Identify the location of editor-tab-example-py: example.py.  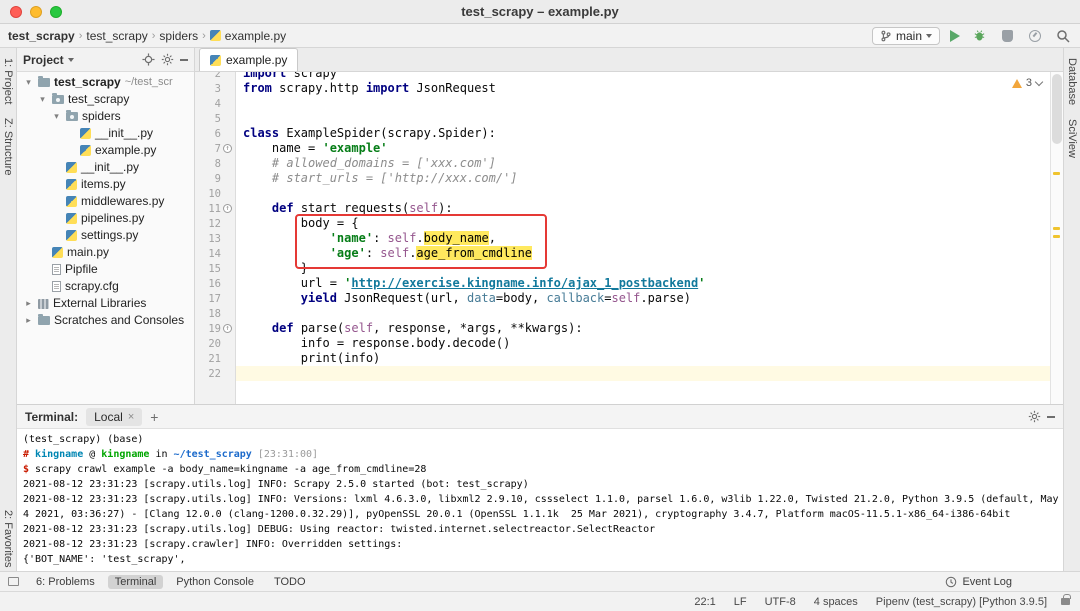
(249, 59).